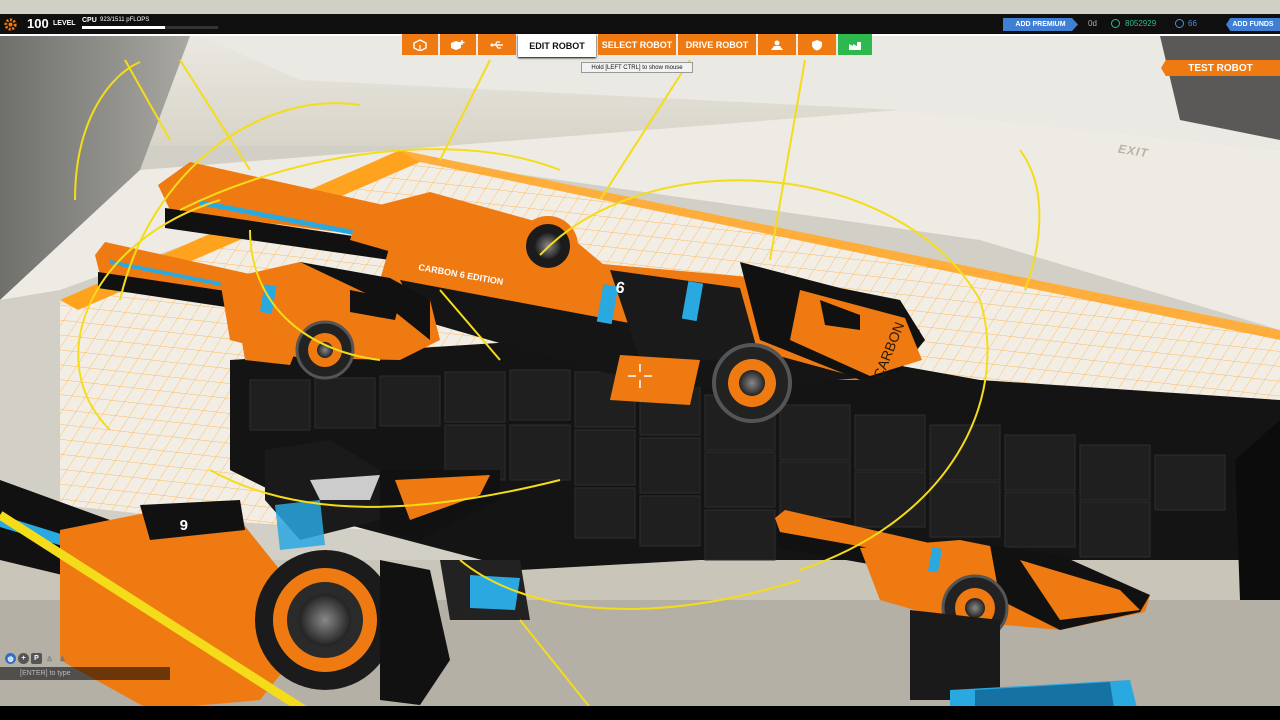 The image size is (1280, 720). Describe the element at coordinates (557, 45) in the screenshot. I see `edit-robot-tab: EDIT ROBOT` at that location.